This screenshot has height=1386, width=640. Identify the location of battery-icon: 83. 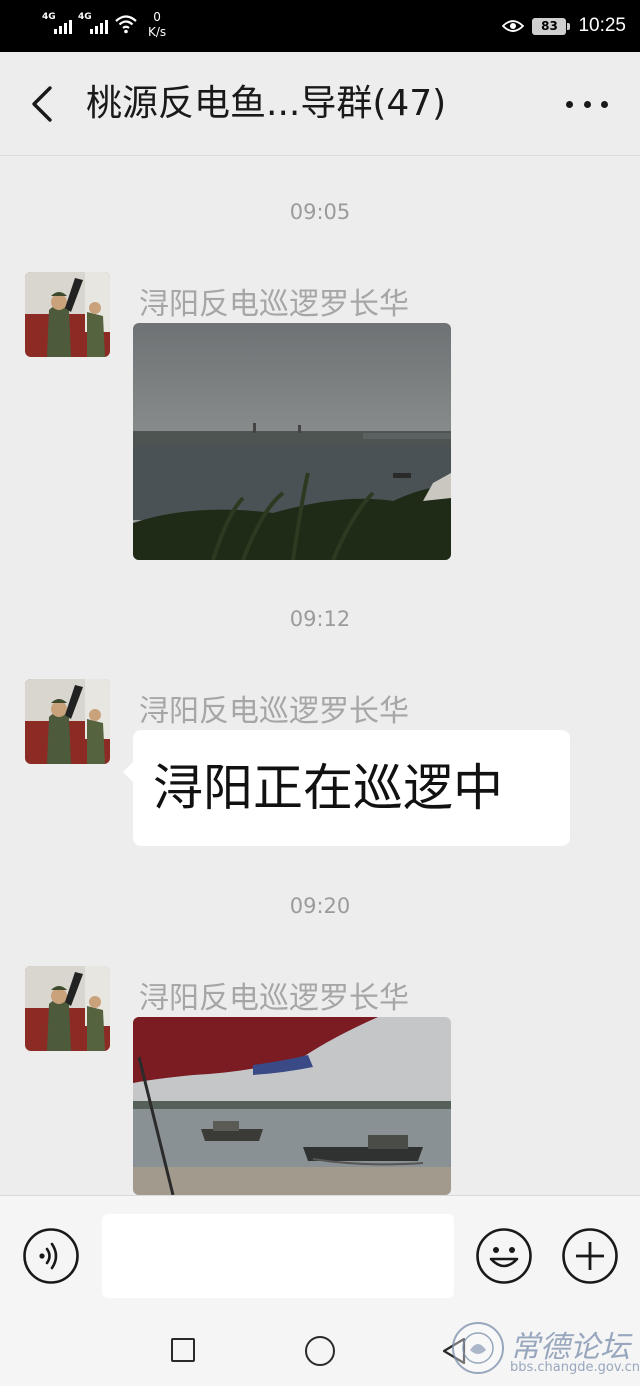
(551, 26).